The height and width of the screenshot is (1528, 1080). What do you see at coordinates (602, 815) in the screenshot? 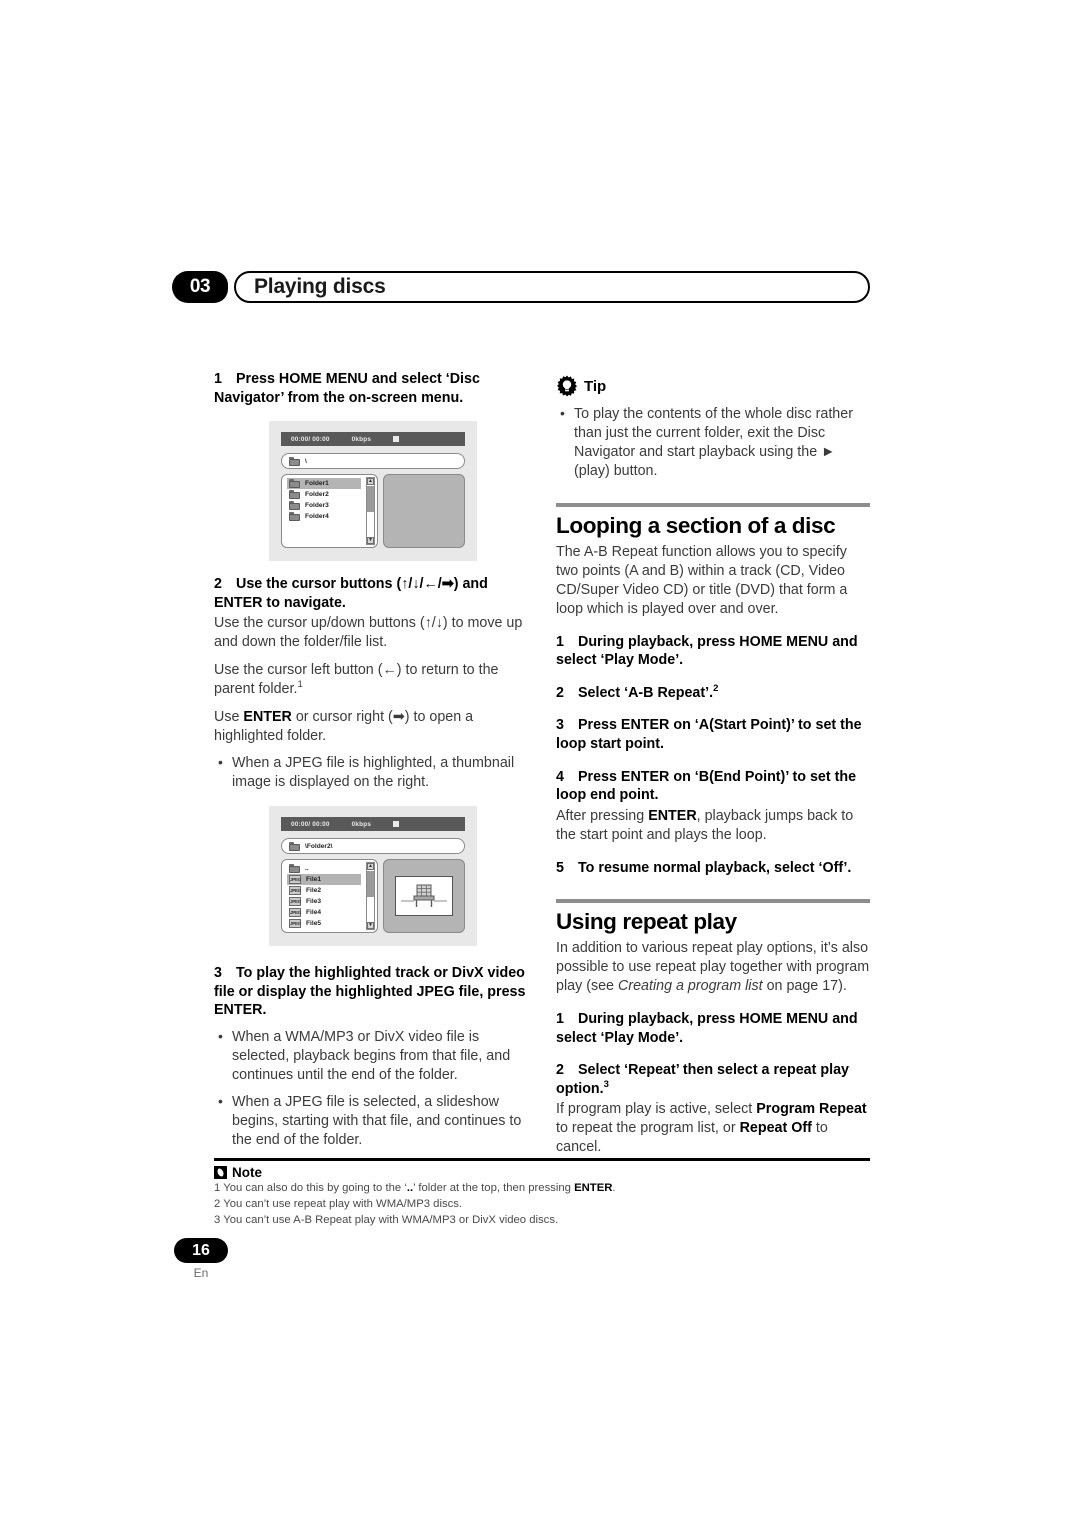
I see `loop-step-4-body-pre: After pressing` at bounding box center [602, 815].